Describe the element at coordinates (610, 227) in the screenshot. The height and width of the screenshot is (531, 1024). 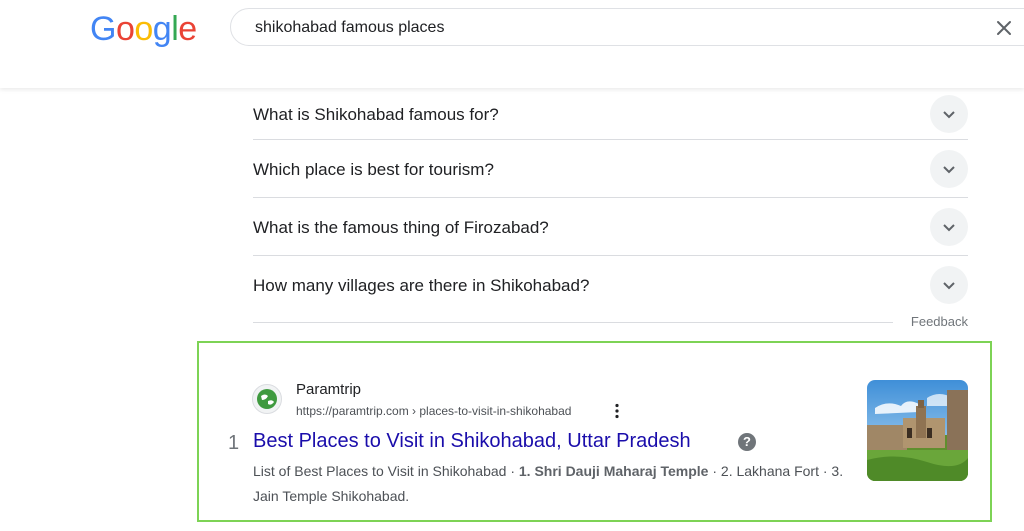
I see `paa-item: What is the famous thing of Firozabad?` at that location.